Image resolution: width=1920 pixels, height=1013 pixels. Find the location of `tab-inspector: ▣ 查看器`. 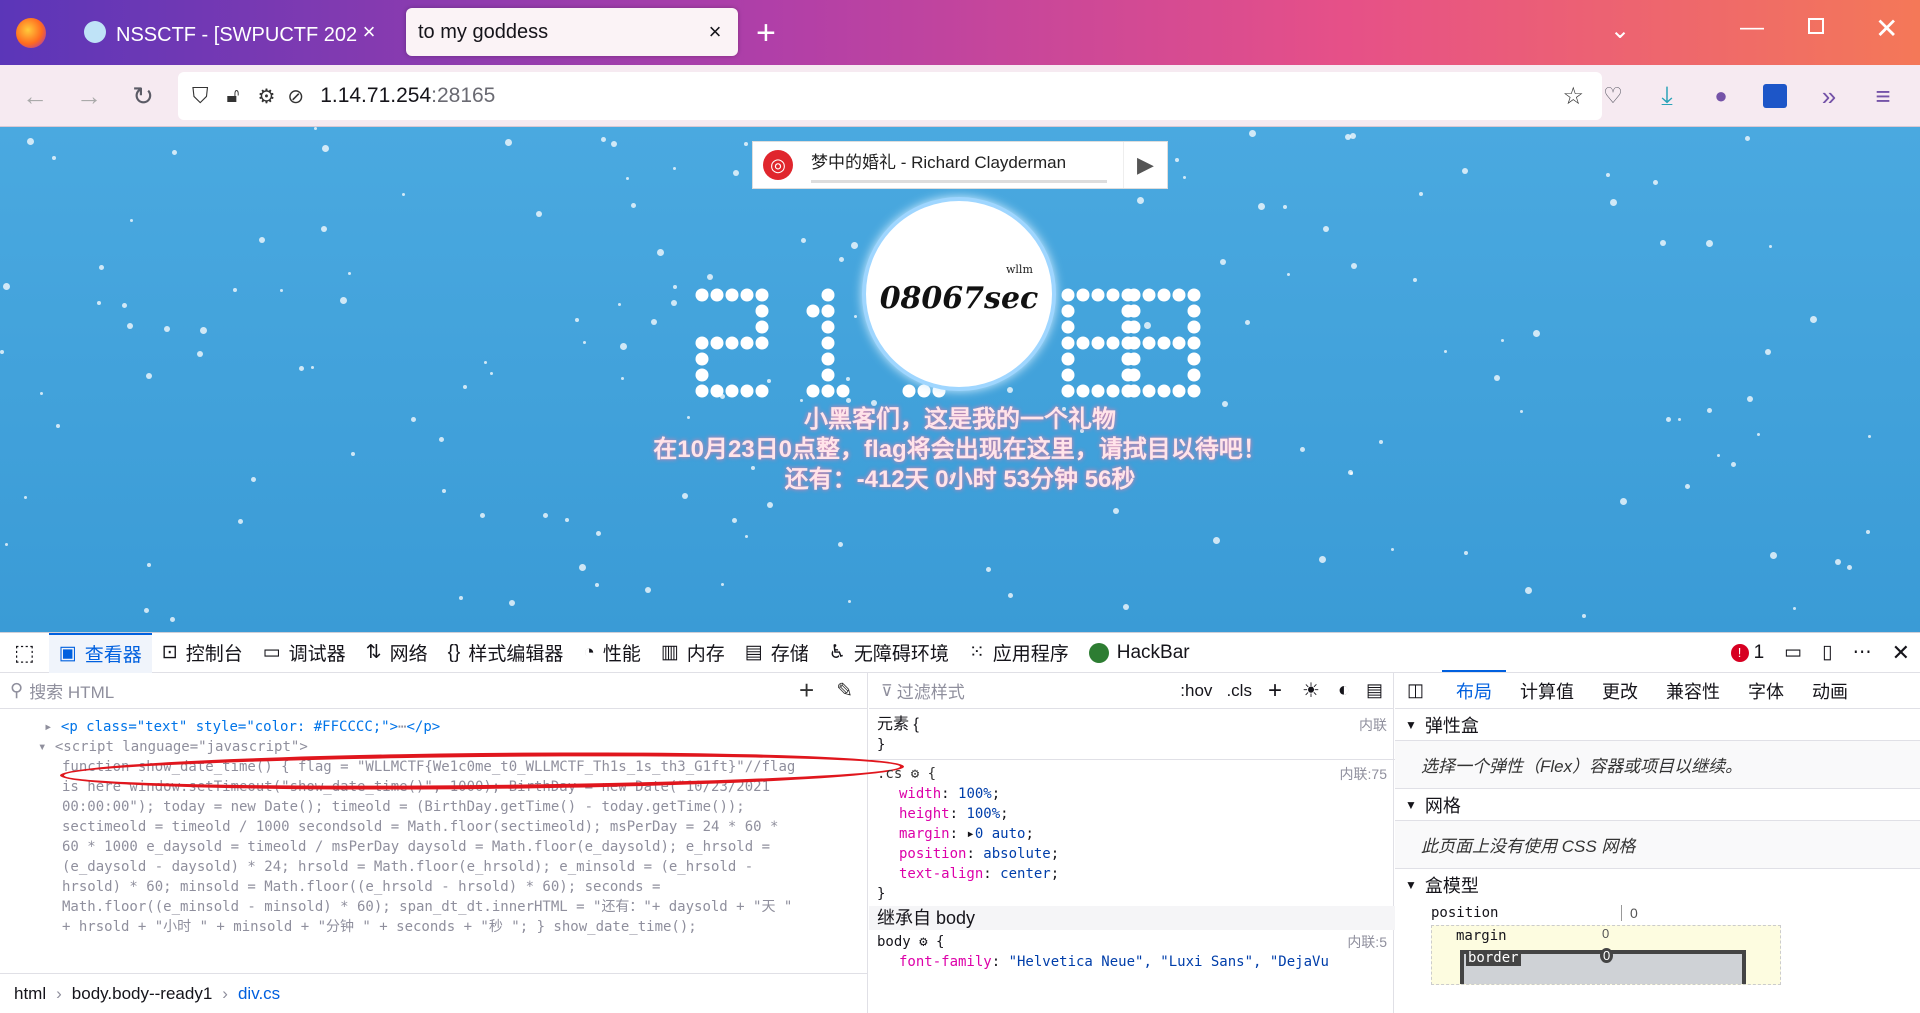

tab-inspector: ▣ 查看器 is located at coordinates (100, 652).